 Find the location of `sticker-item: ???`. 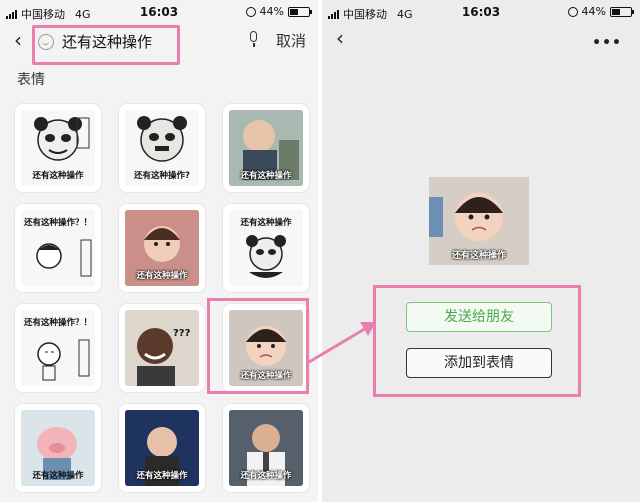

sticker-item: ??? is located at coordinates (162, 348).